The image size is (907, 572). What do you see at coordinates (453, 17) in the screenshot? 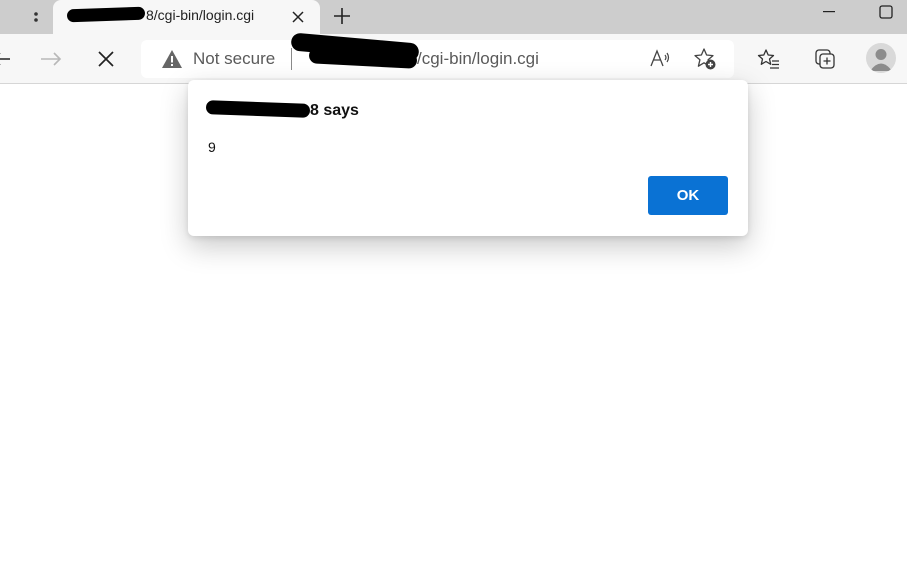
I see `tab-strip: 8/cgi-bin/login.cgi` at bounding box center [453, 17].